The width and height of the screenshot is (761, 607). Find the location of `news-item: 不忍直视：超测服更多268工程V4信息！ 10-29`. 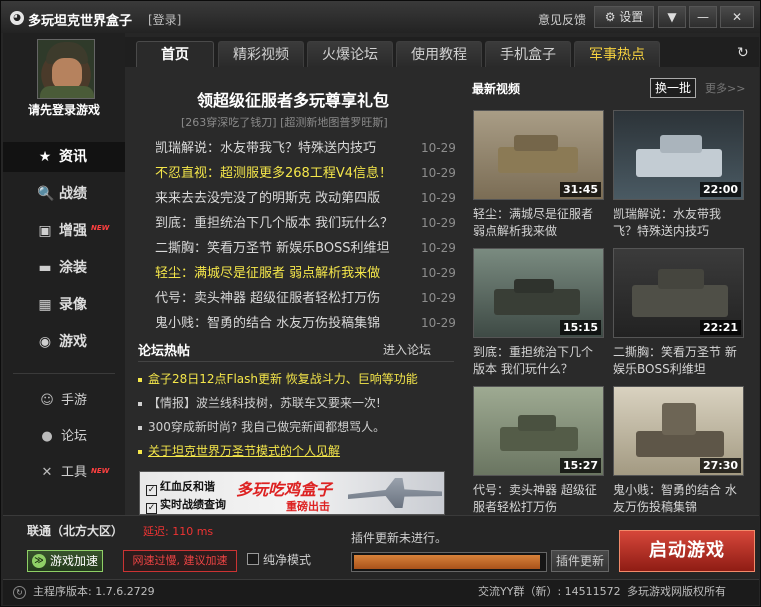

news-item: 不忍直视：超测服更多268工程V4信息！ 10-29 is located at coordinates (305, 173).